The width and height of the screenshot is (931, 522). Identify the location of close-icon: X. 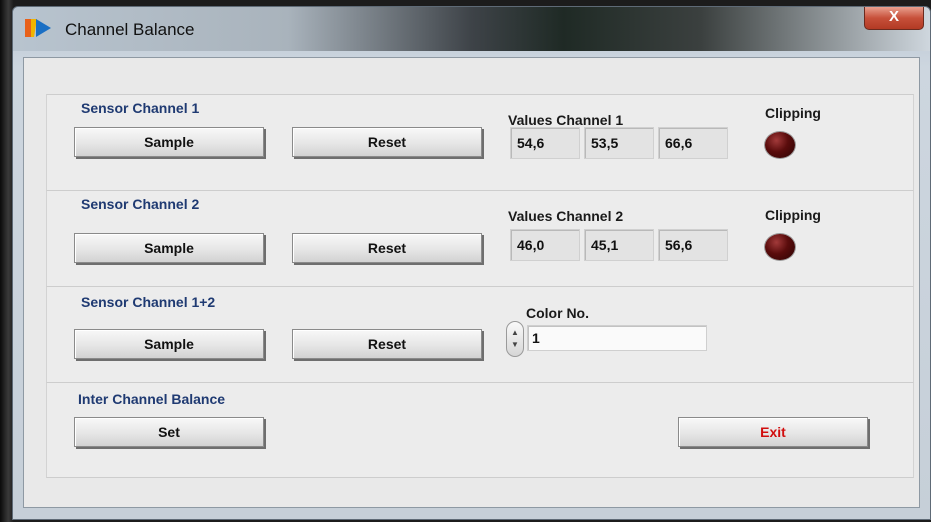
(893, 16).